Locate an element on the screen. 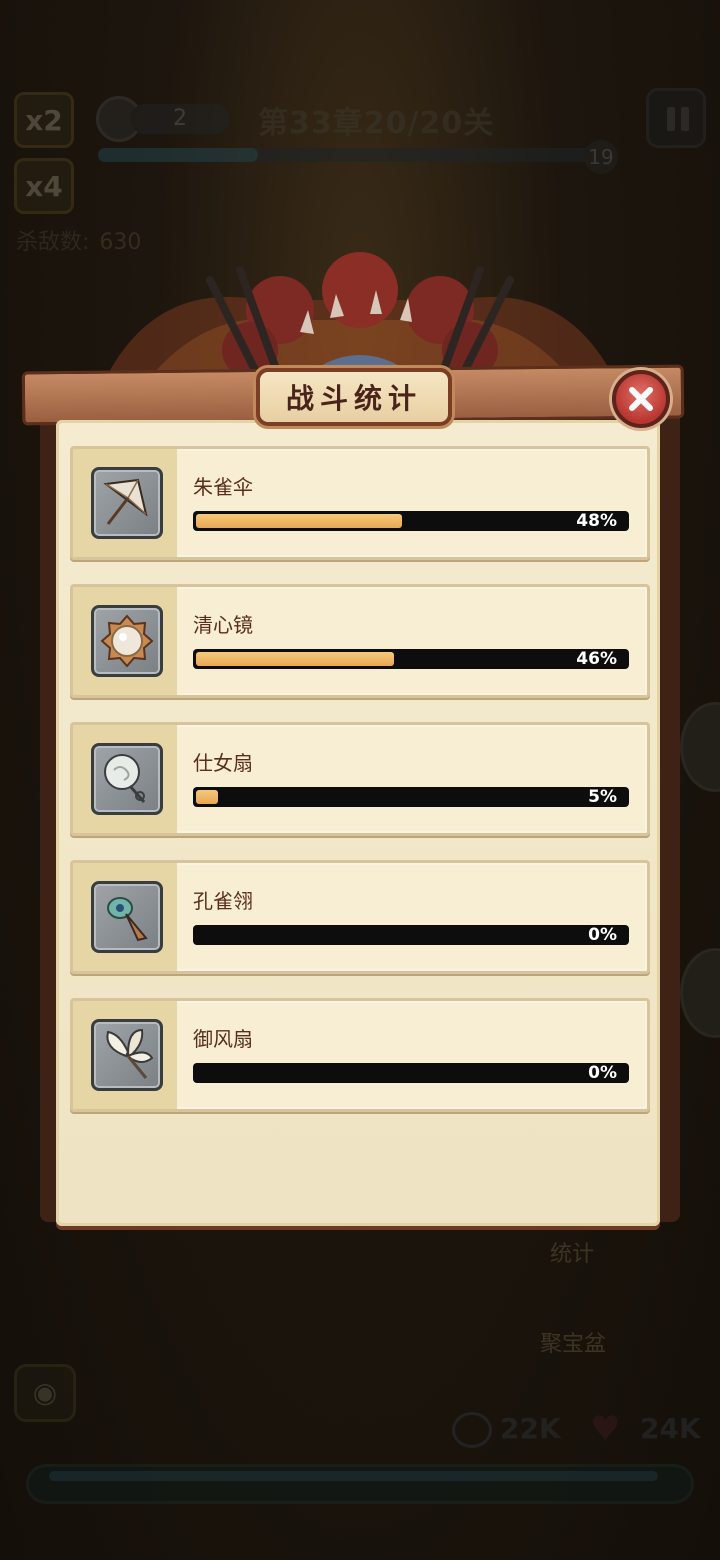  damage-percent: 46% is located at coordinates (596, 659).